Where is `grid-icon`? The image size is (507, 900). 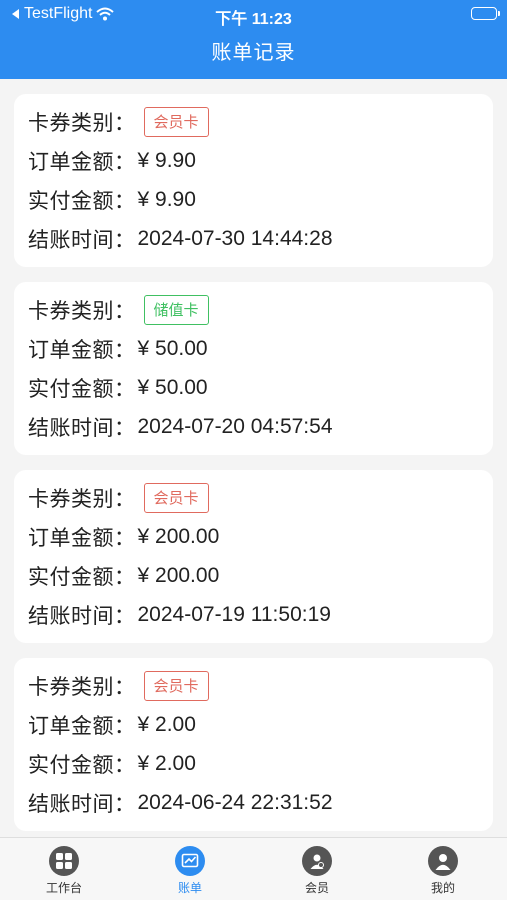
grid-icon is located at coordinates (64, 861).